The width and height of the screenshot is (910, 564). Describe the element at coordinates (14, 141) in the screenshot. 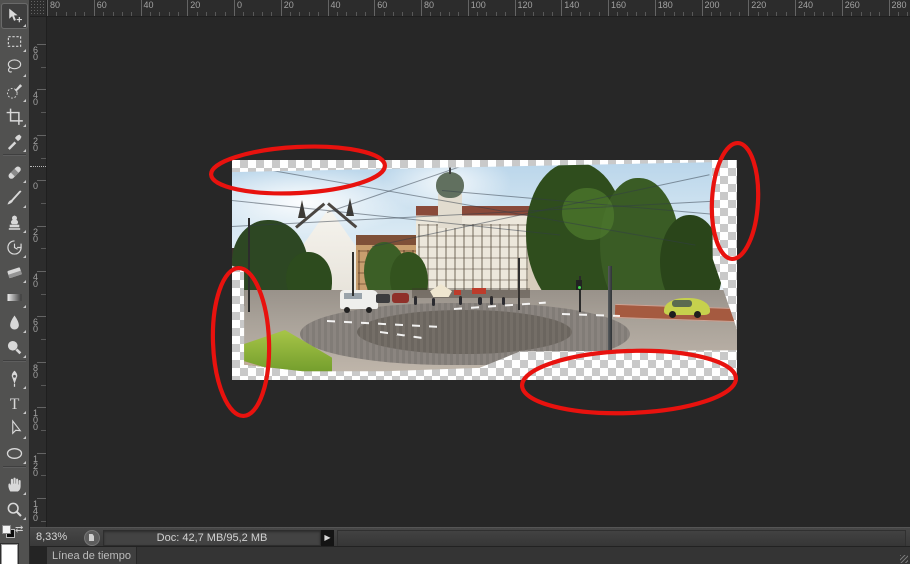

I see `tool-eyedropper` at that location.